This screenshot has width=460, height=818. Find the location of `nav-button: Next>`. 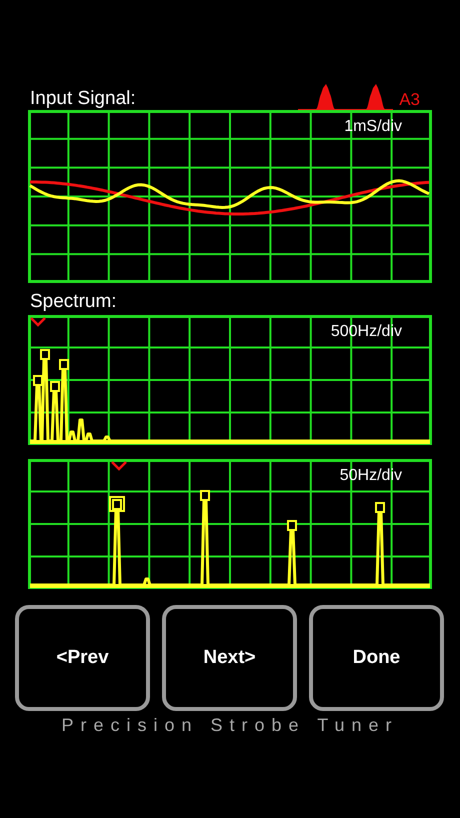

nav-button: Next> is located at coordinates (229, 658).